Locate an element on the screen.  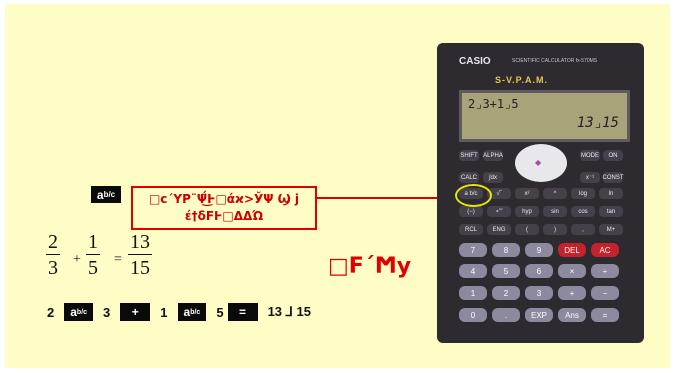
calc-key: ENG is located at coordinates (499, 229).